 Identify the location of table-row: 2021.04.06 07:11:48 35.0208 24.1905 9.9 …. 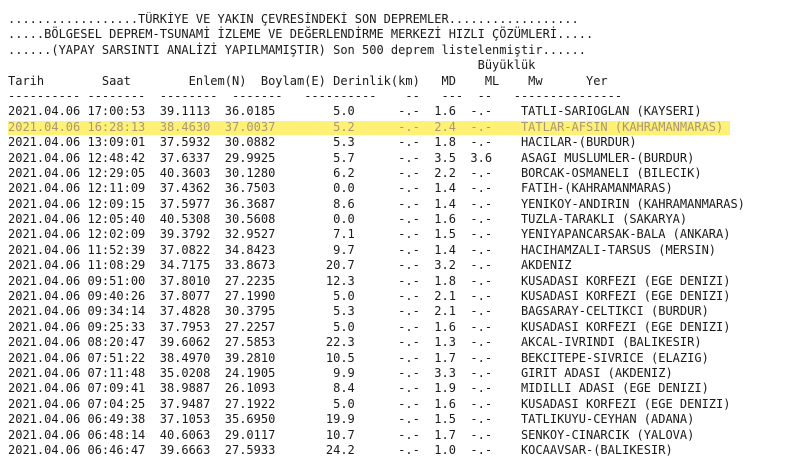
(397, 373).